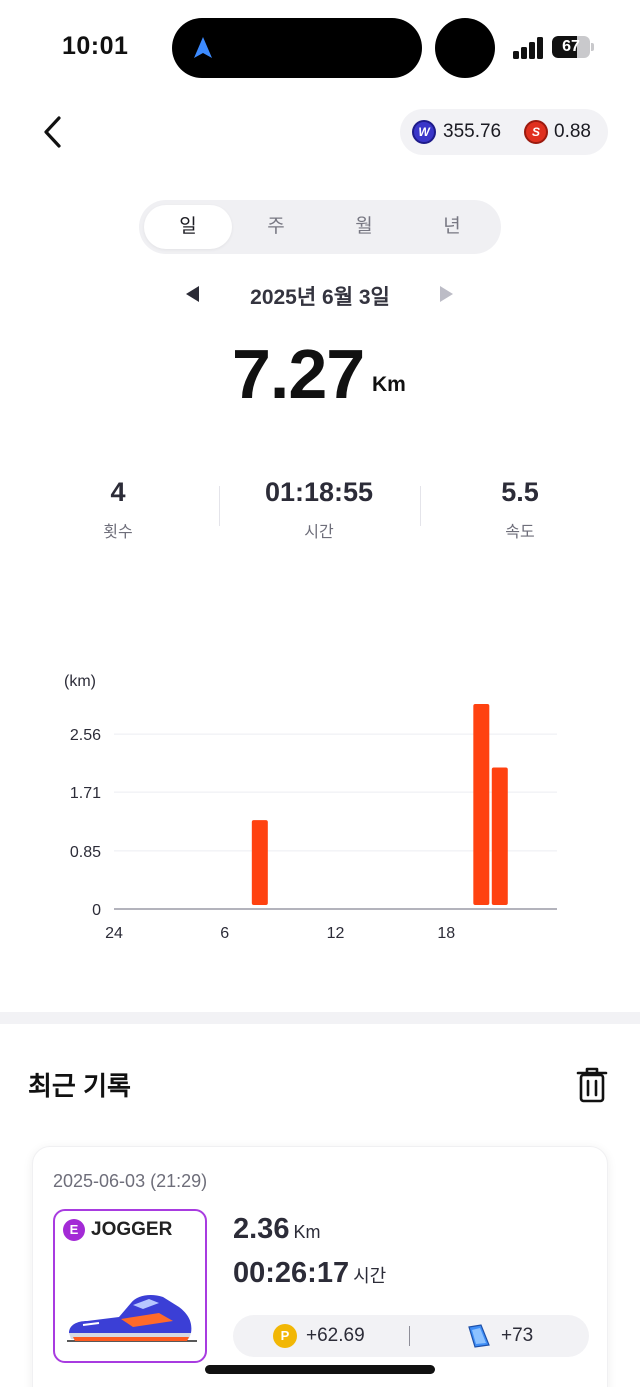 The height and width of the screenshot is (1387, 640). What do you see at coordinates (319, 532) in the screenshot?
I see `stat-time-label: 시간` at bounding box center [319, 532].